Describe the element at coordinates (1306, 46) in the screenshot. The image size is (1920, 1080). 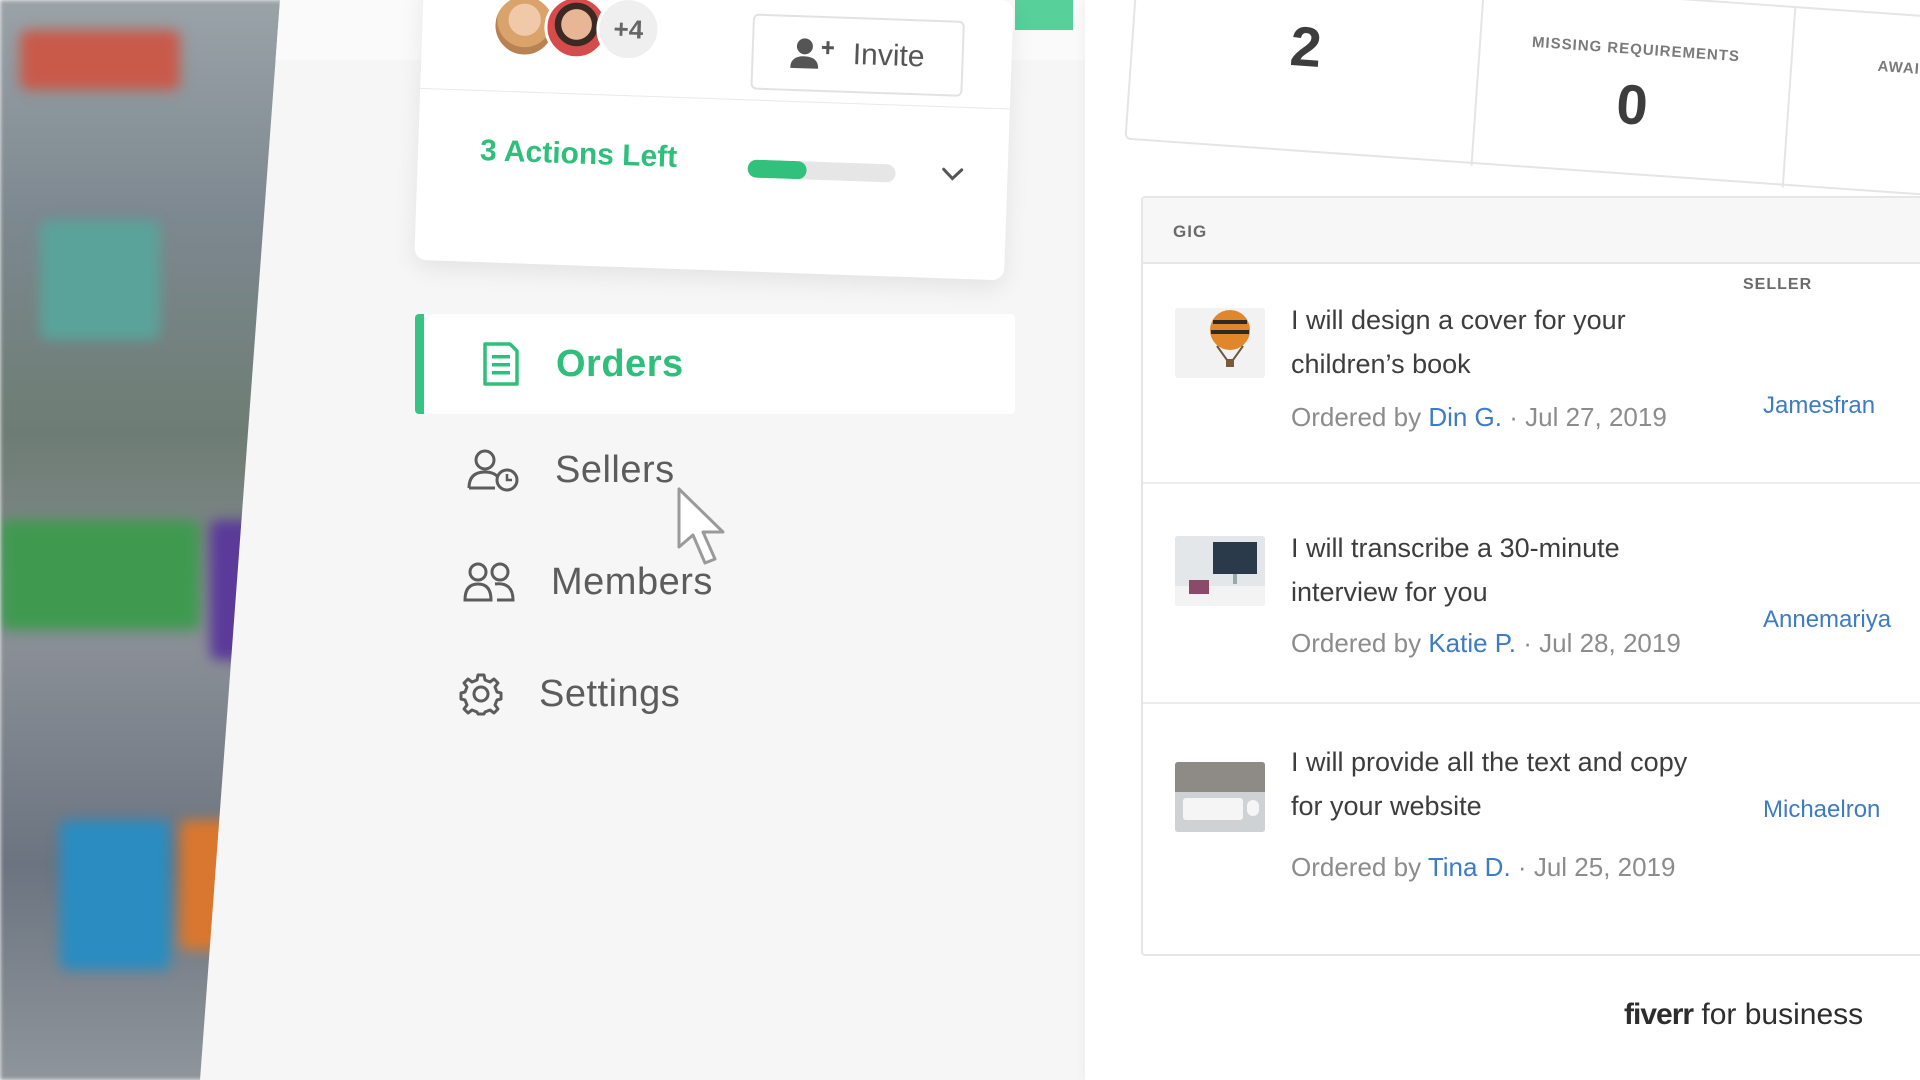
I see `stat-value: 2` at that location.